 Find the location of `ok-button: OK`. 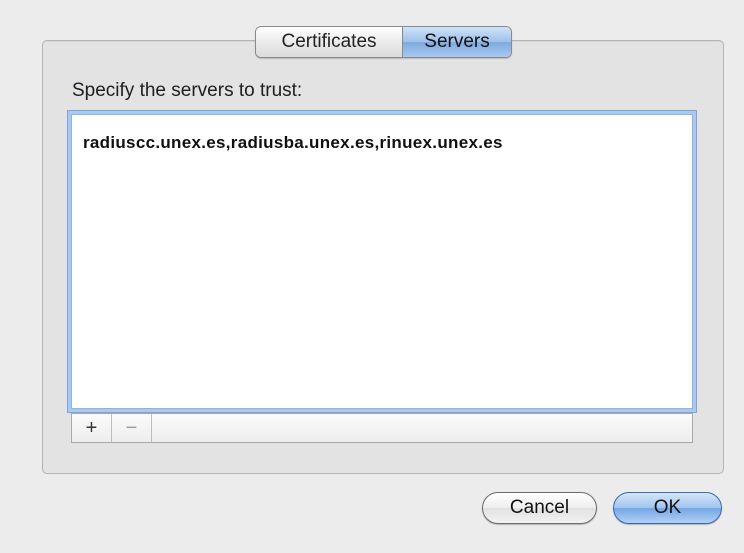

ok-button: OK is located at coordinates (667, 508).